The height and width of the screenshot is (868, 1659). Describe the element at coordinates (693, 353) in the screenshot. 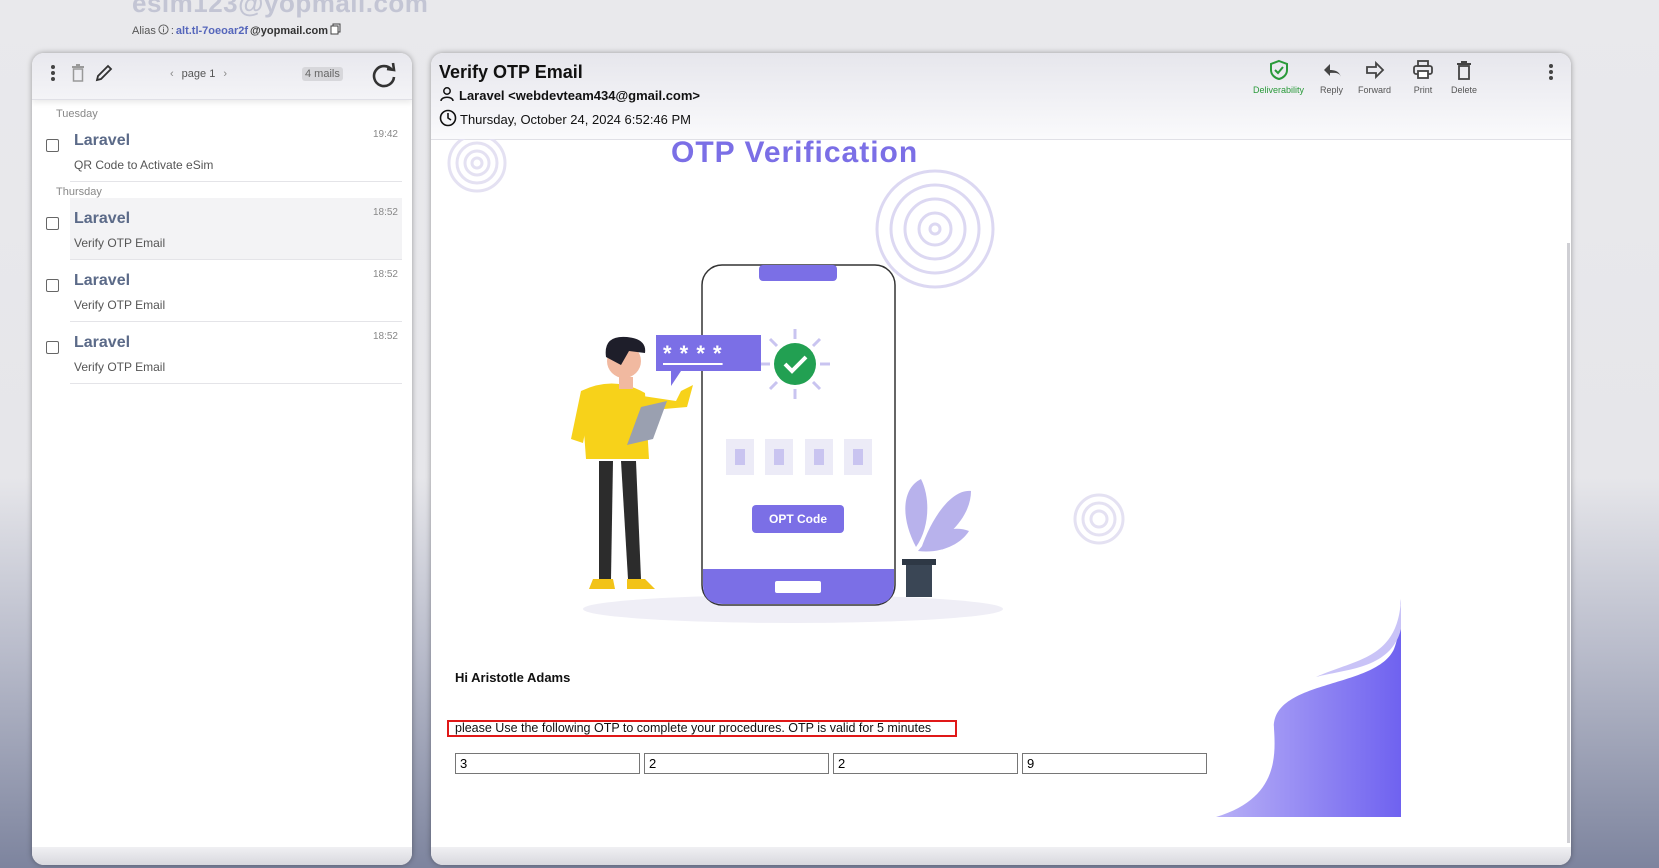

I see `masked-otp: * * * *` at that location.